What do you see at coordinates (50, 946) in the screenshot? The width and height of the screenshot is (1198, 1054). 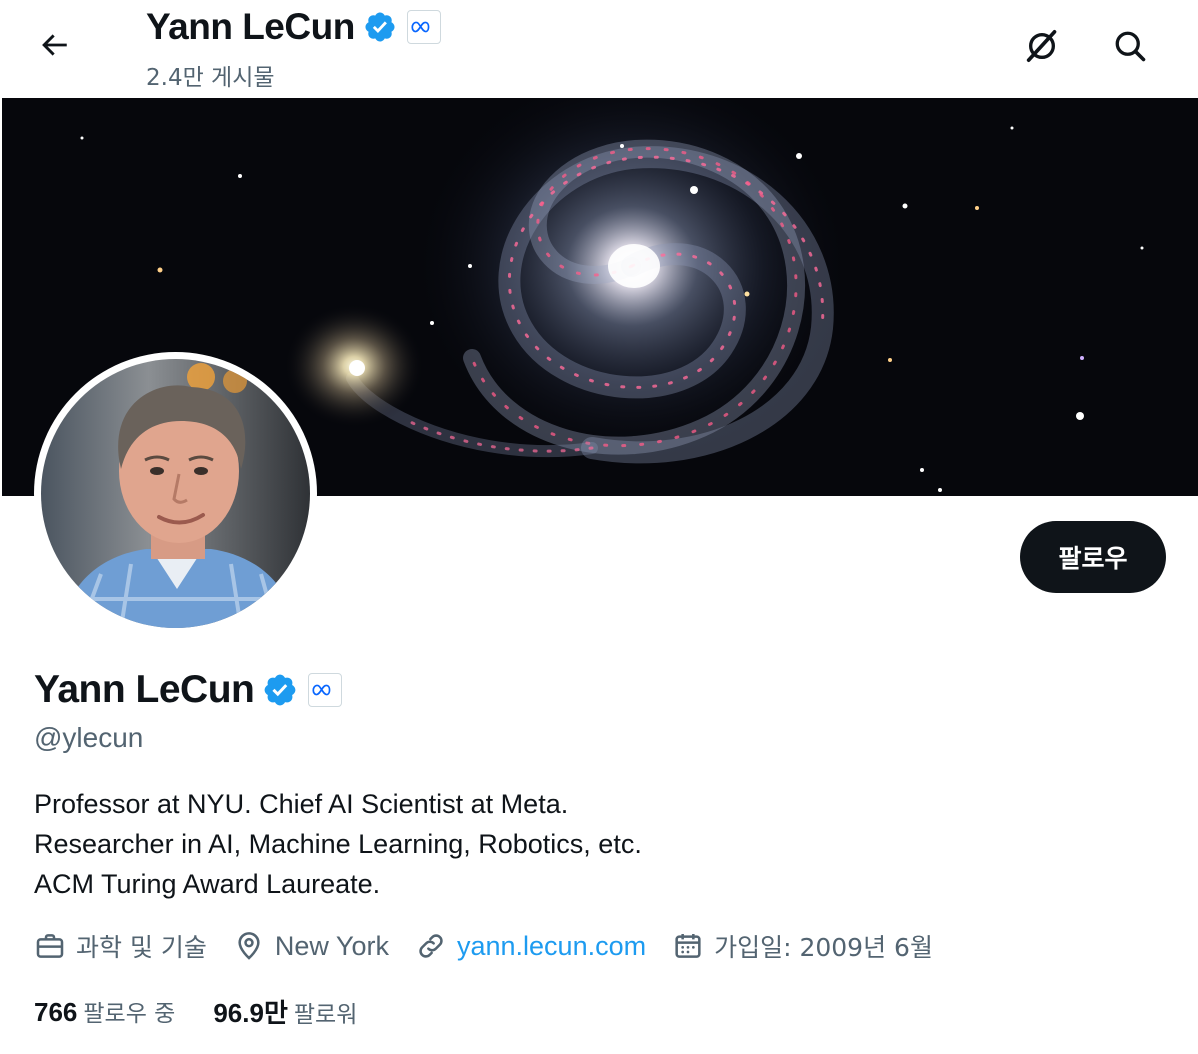 I see `briefcase-icon` at bounding box center [50, 946].